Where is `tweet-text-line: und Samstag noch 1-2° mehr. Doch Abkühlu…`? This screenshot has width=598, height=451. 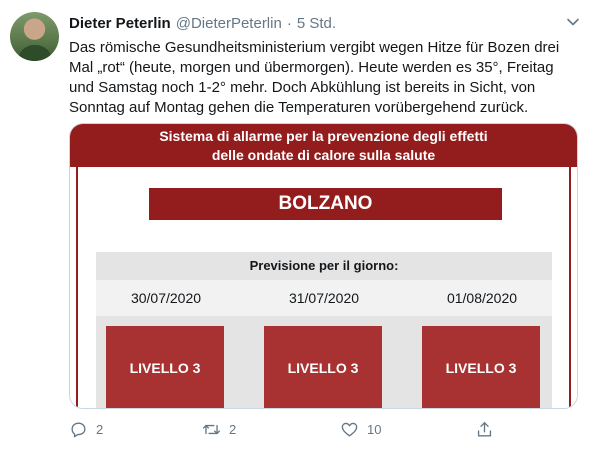 tweet-text-line: und Samstag noch 1-2° mehr. Doch Abkühlu… is located at coordinates (302, 87).